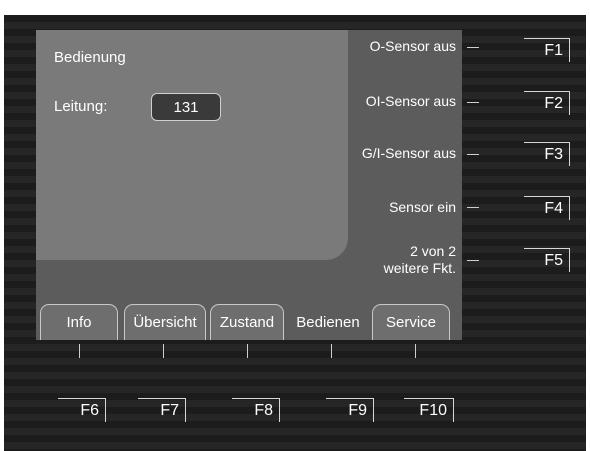  I want to click on f4-key: F4, so click(547, 208).